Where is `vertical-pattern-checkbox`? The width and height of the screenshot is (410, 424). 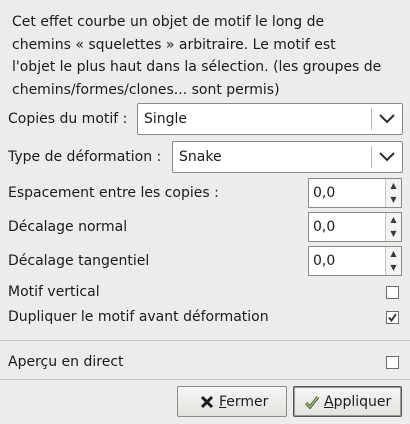 vertical-pattern-checkbox is located at coordinates (392, 292).